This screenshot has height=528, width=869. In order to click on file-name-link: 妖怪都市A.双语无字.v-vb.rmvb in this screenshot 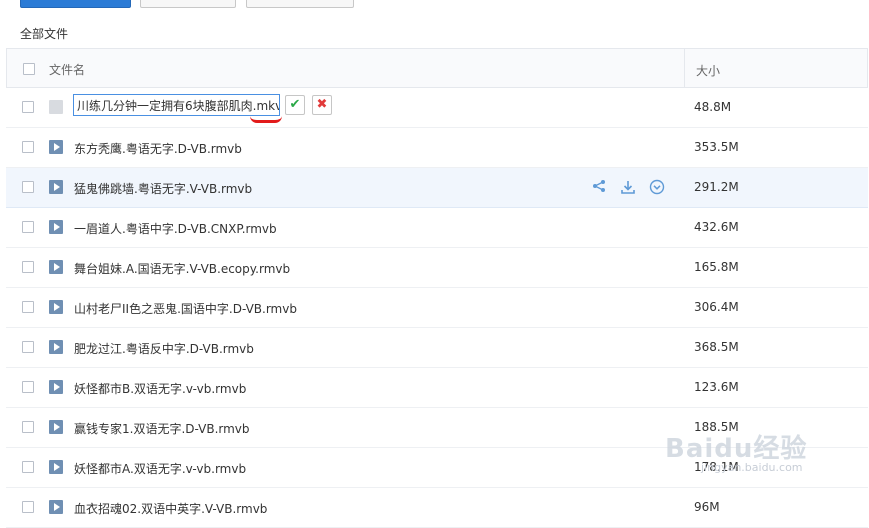, I will do `click(160, 468)`.